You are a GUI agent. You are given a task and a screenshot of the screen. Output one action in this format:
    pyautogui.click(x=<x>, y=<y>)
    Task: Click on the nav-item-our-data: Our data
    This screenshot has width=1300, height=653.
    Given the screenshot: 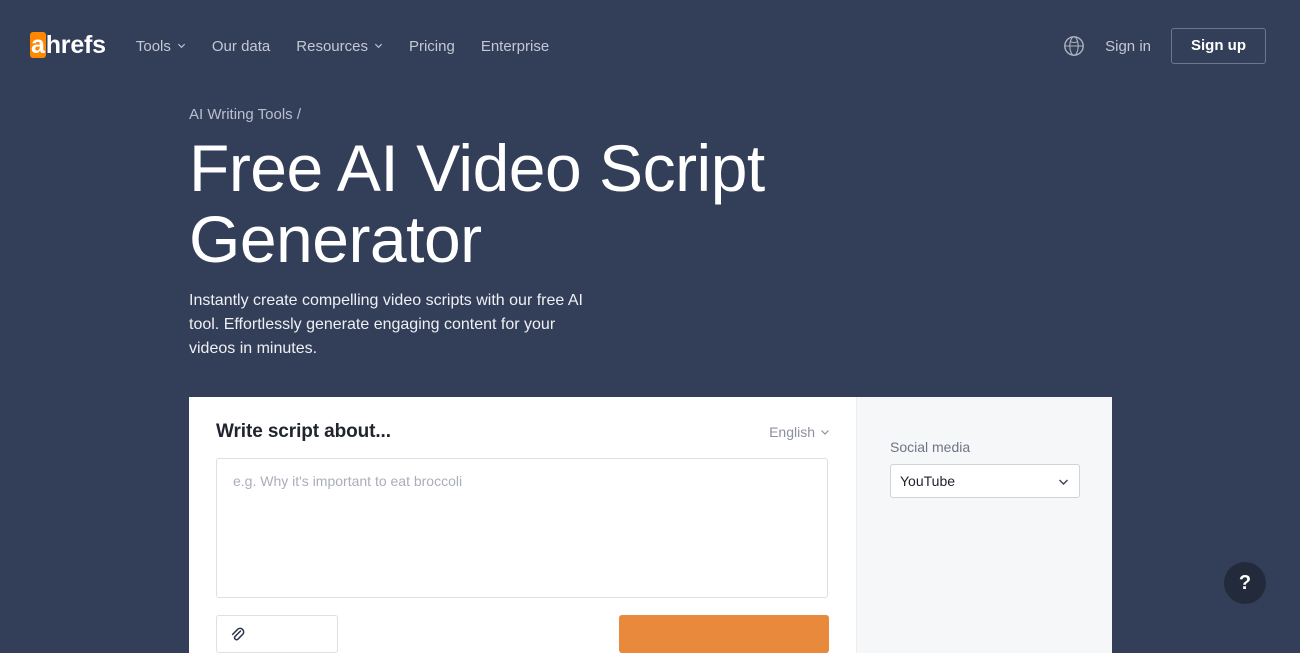 What is the action you would take?
    pyautogui.click(x=241, y=46)
    